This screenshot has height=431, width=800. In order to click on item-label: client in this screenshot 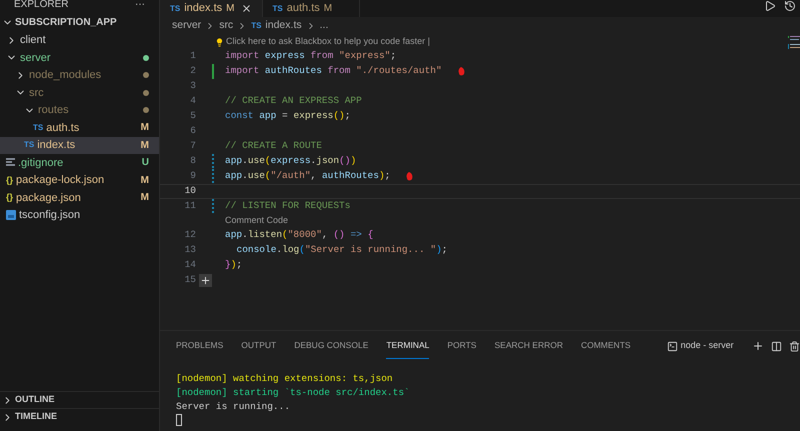, I will do `click(33, 40)`.